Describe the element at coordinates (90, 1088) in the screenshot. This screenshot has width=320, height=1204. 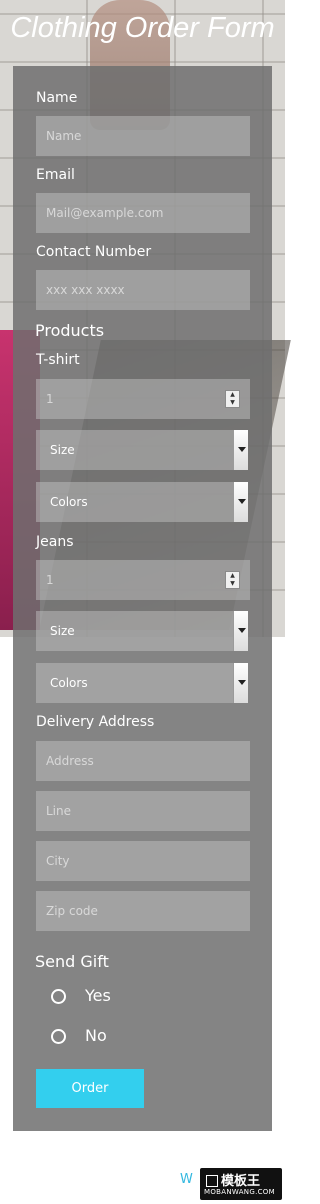
I see `order-button: Order` at that location.